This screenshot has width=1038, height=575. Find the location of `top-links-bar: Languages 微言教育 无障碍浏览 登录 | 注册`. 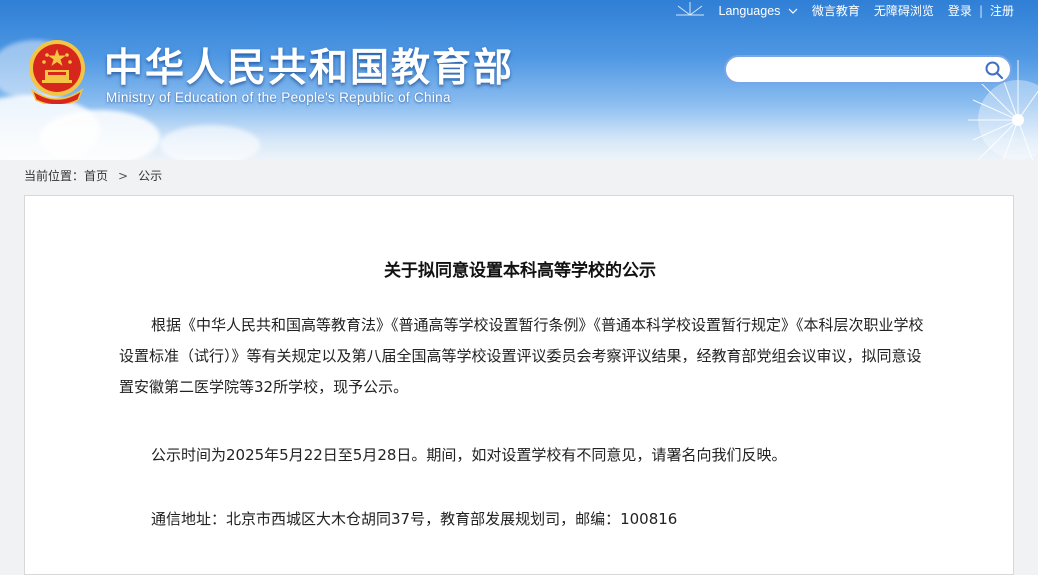

top-links-bar: Languages 微言教育 无障碍浏览 登录 | 注册 is located at coordinates (863, 10).